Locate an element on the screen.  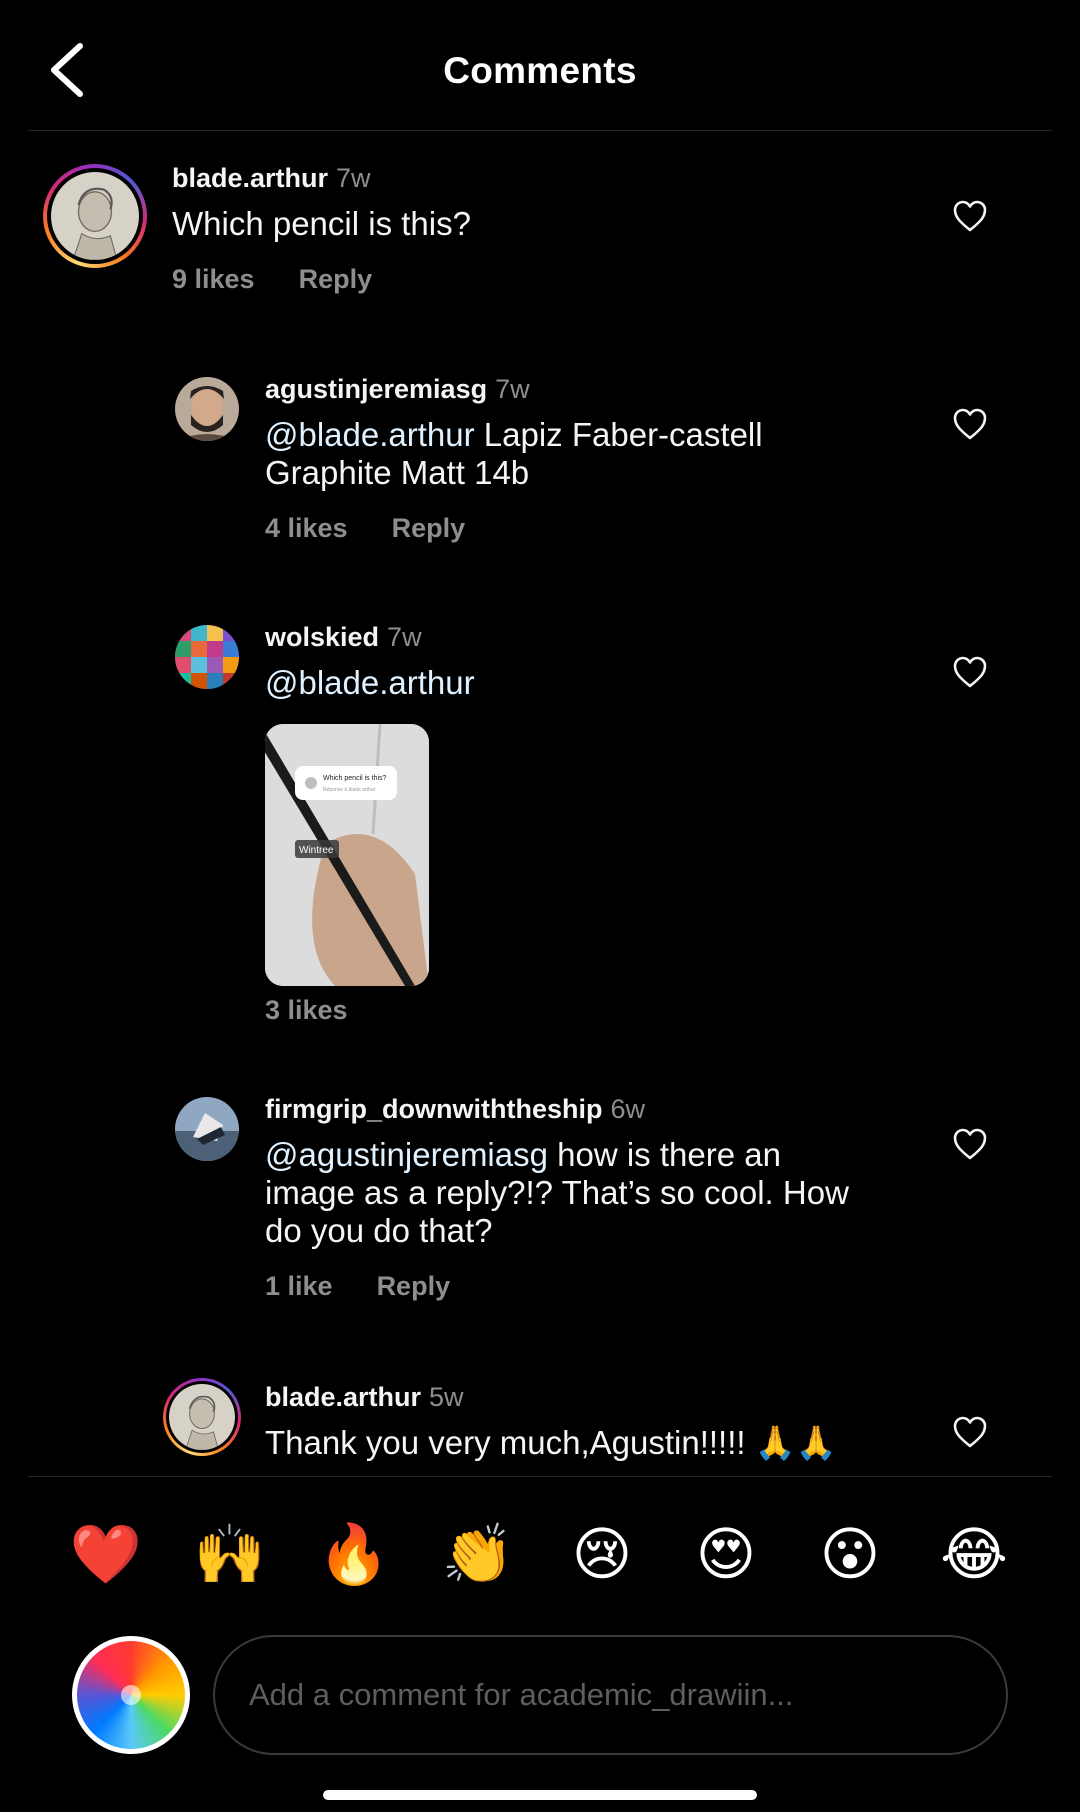
comment-username: agustinjeremiasg is located at coordinates (376, 389).